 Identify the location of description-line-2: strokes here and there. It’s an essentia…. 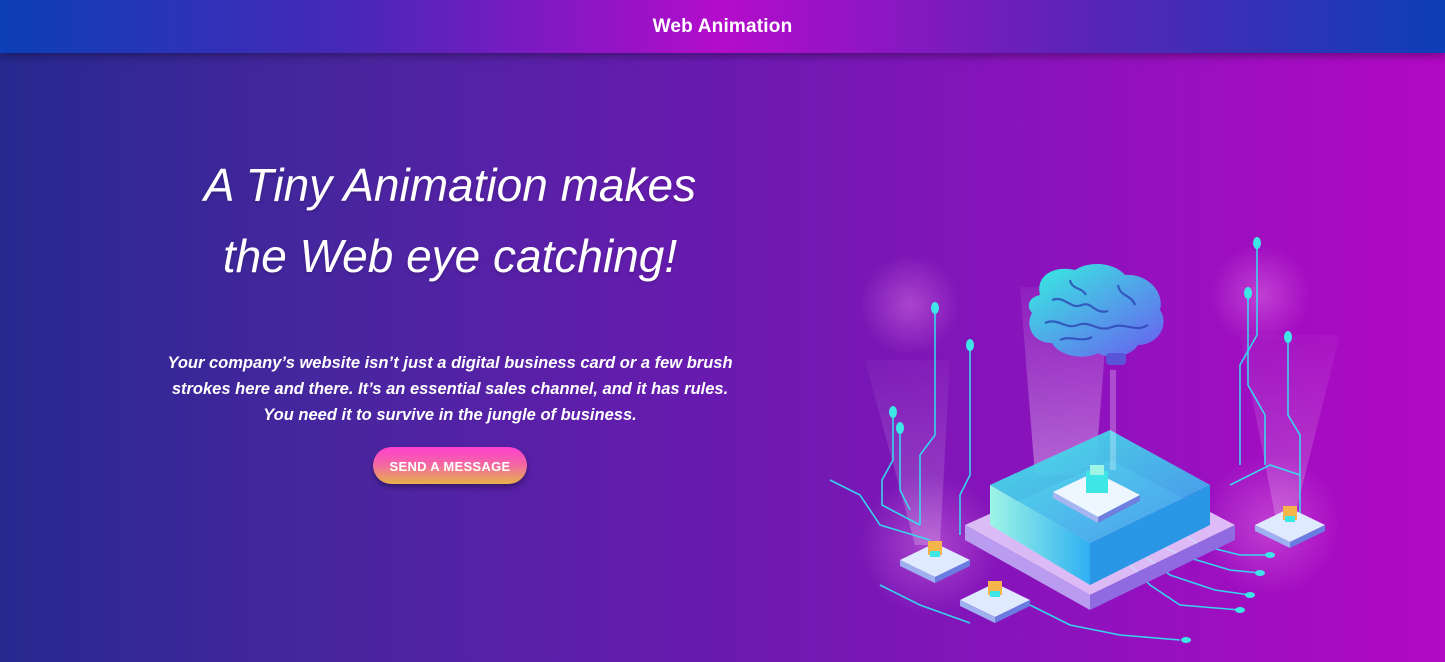
(450, 389).